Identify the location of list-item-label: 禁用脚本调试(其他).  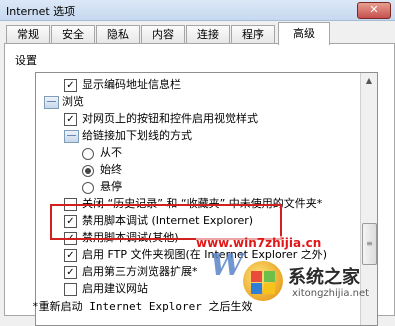
(130, 237).